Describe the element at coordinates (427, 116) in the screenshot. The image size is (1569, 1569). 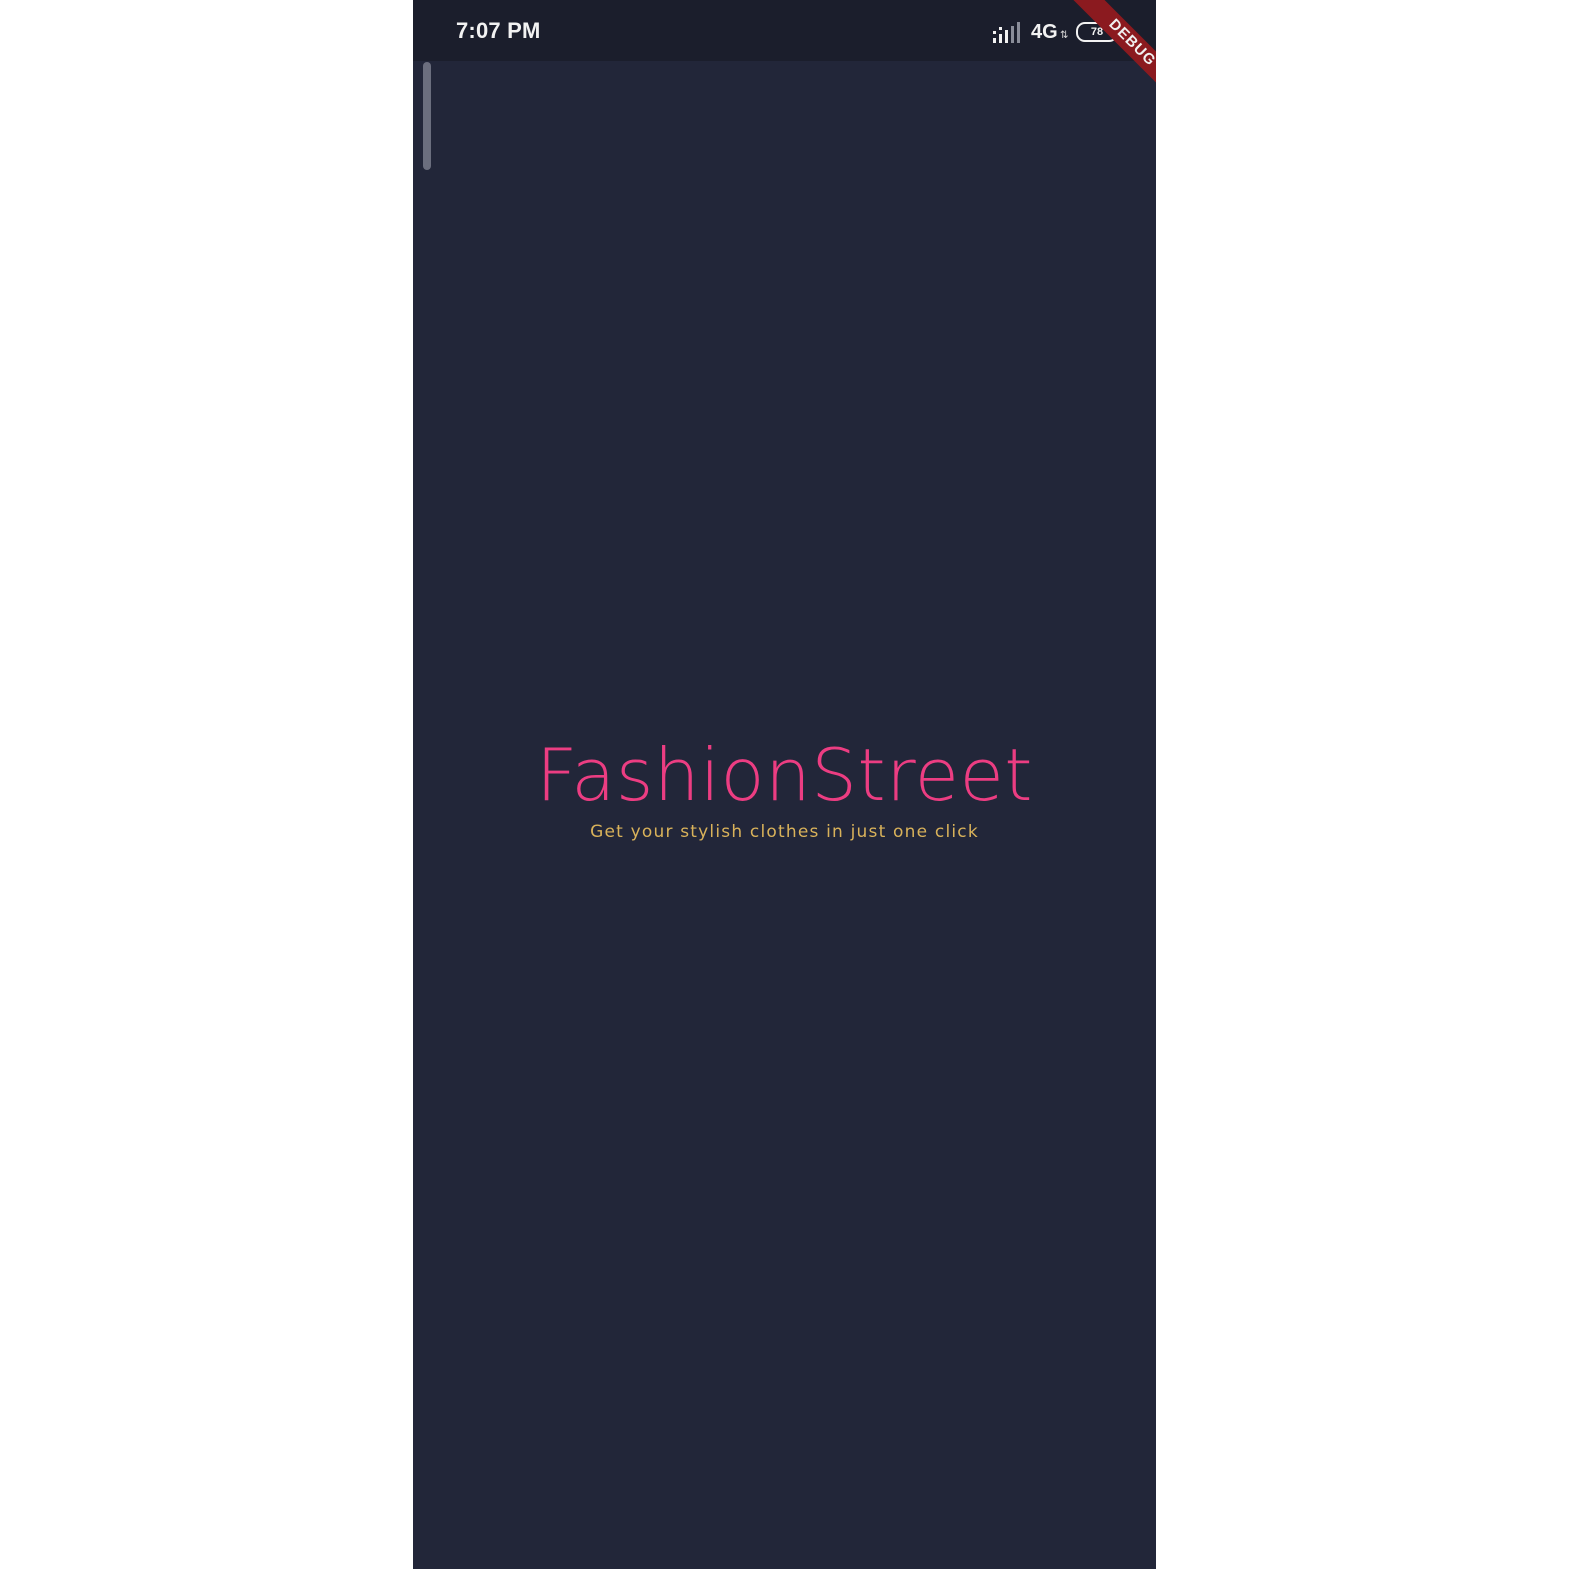
I see `scrollbar` at that location.